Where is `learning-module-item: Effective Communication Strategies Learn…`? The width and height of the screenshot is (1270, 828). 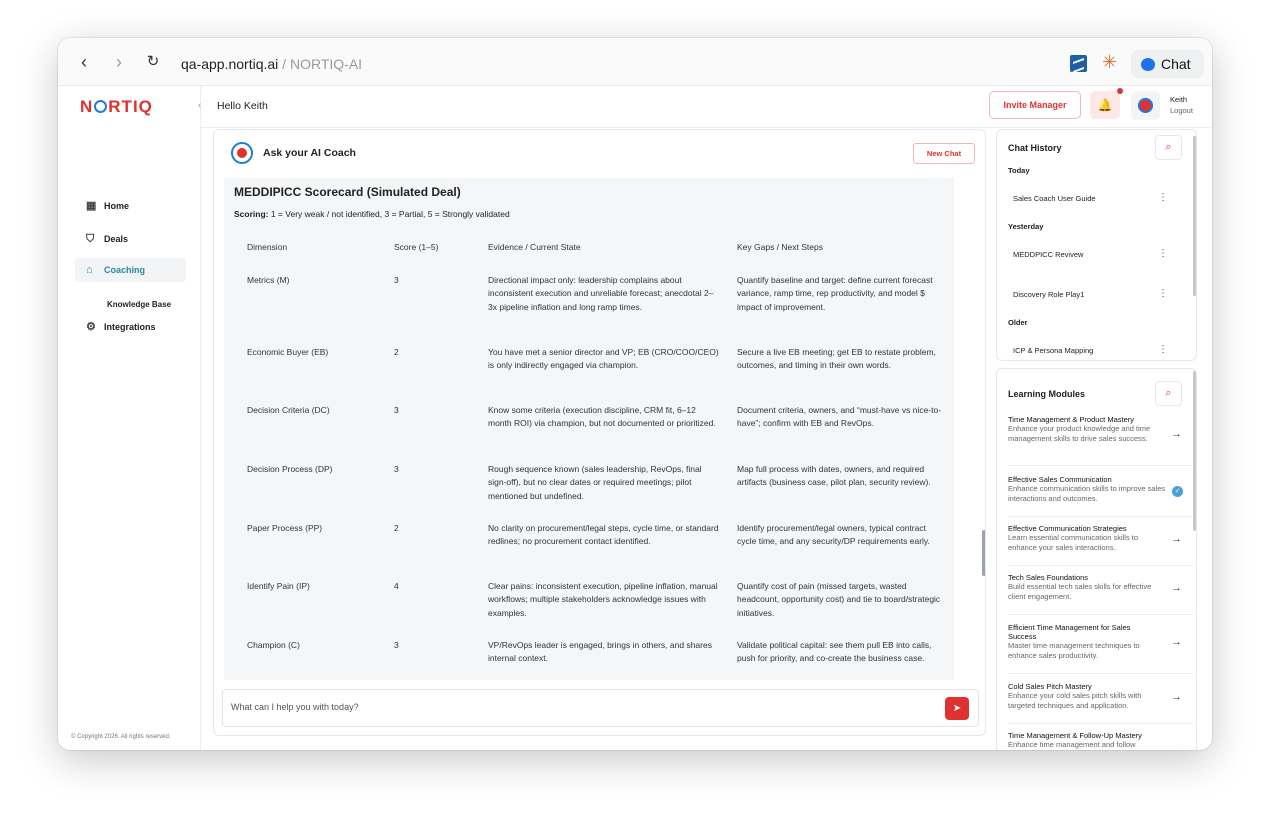
learning-module-item: Effective Communication Strategies Learn… is located at coordinates (1100, 545).